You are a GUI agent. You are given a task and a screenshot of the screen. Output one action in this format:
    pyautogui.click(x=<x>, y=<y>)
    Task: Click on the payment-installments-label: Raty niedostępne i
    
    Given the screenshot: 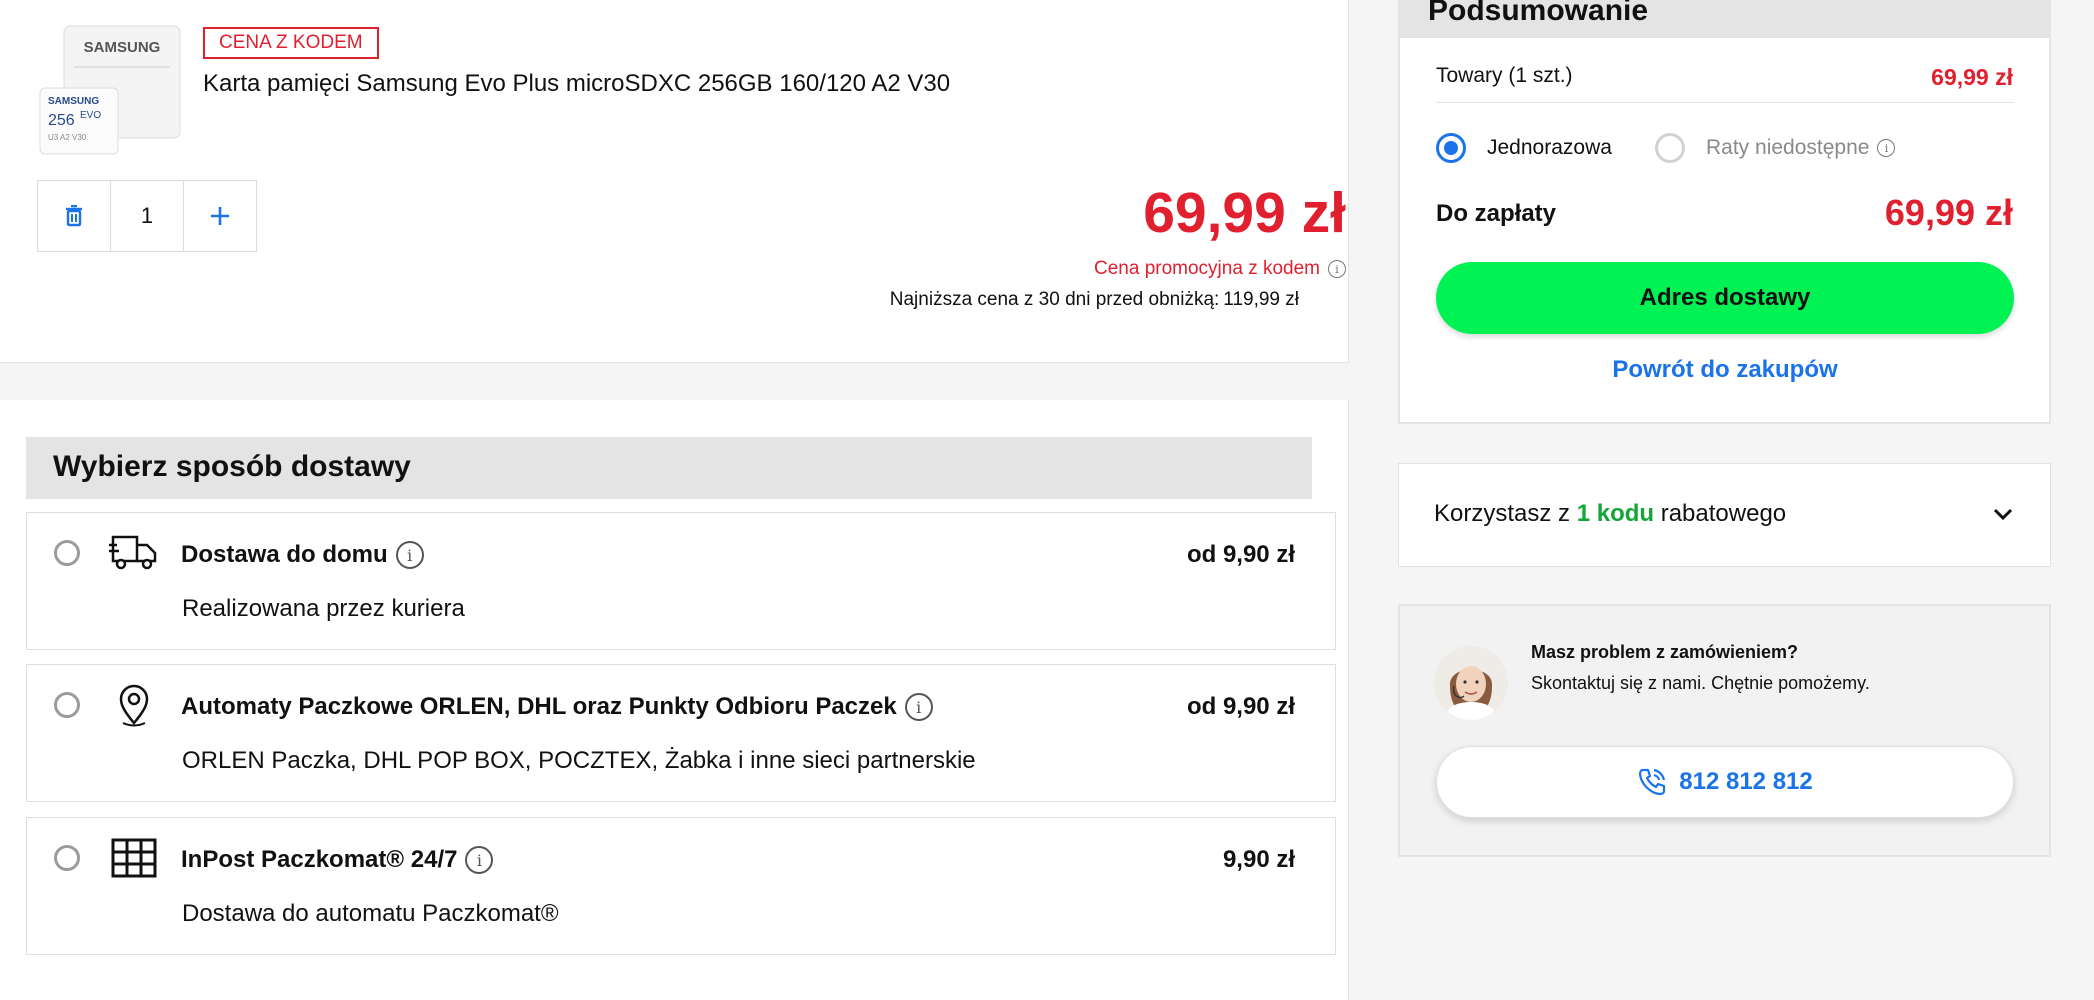 What is the action you would take?
    pyautogui.click(x=1801, y=148)
    